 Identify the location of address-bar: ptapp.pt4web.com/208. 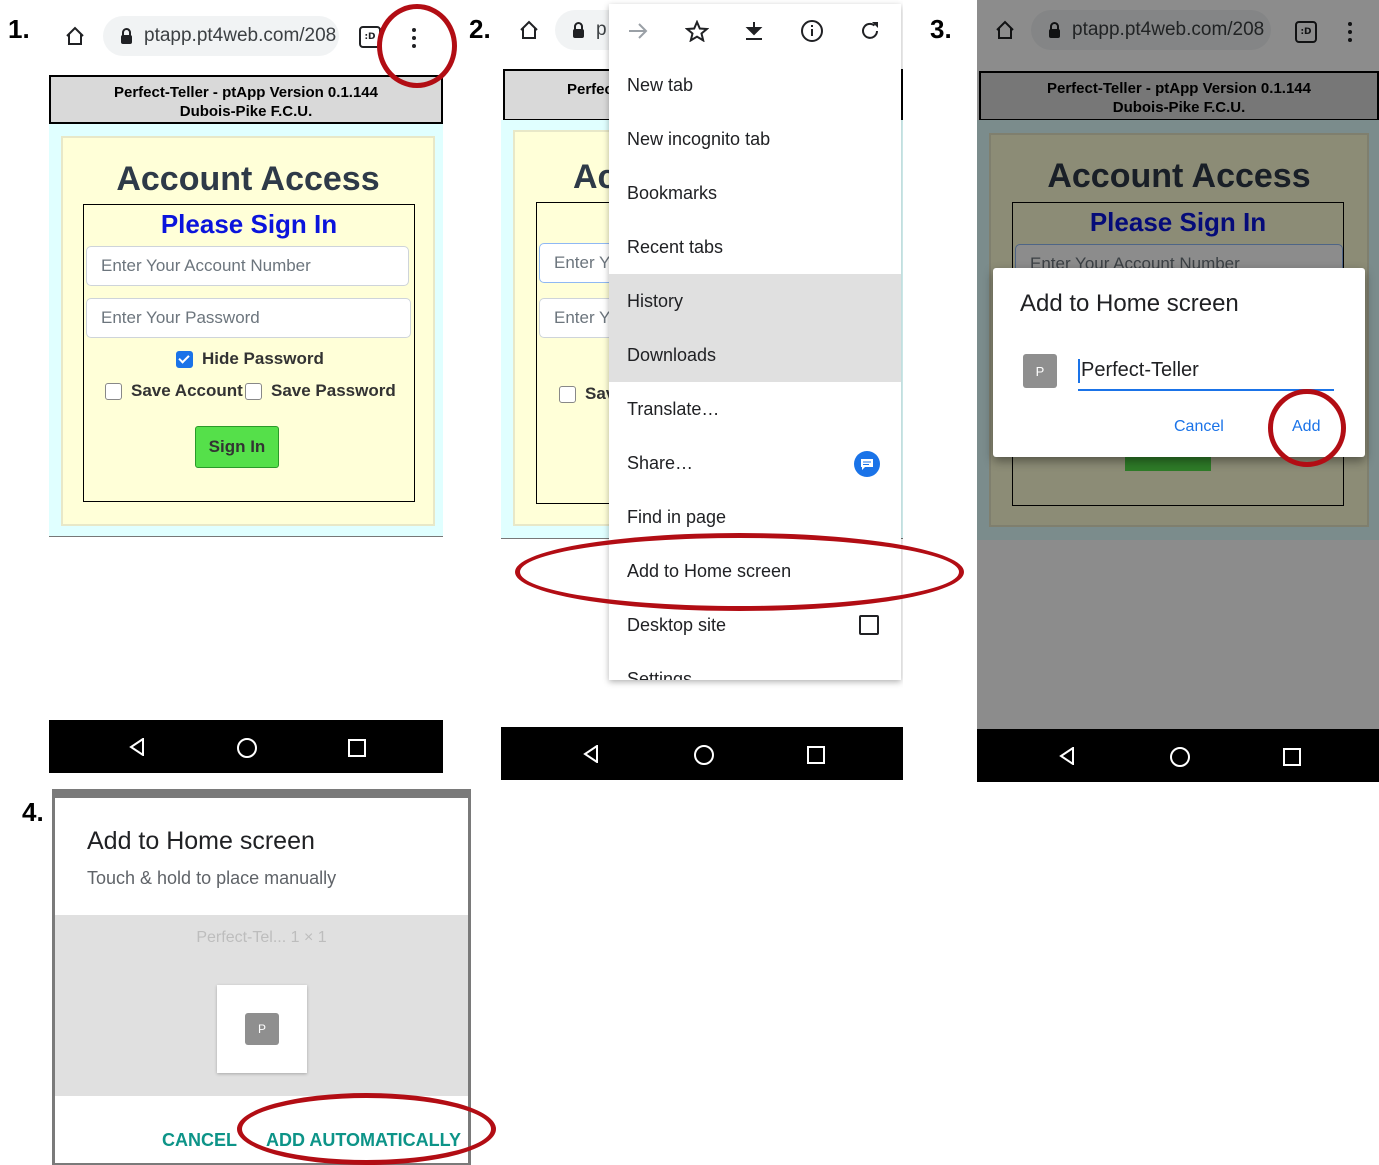
(221, 36).